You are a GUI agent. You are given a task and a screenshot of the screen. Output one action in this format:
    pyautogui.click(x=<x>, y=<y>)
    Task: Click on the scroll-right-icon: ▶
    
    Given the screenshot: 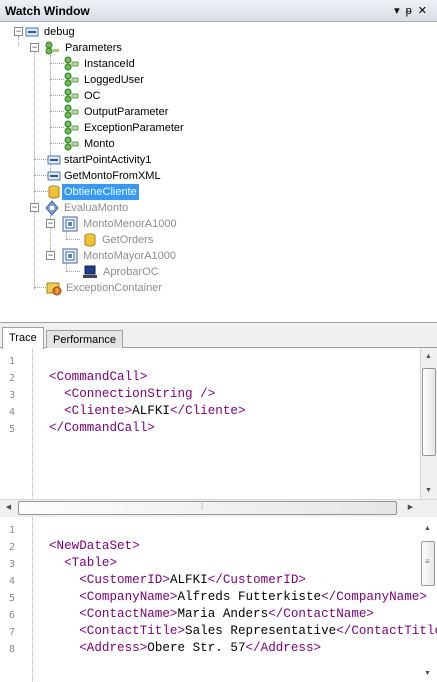 What is the action you would take?
    pyautogui.click(x=410, y=507)
    